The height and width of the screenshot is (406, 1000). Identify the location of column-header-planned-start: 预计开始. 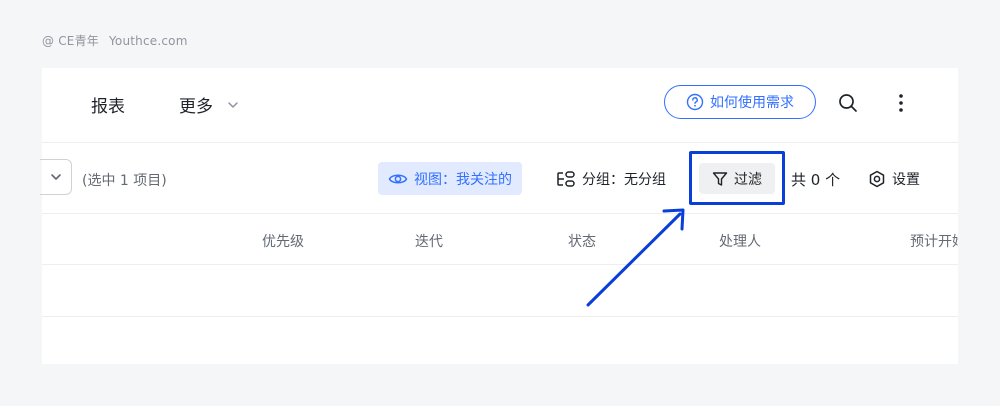
(934, 241).